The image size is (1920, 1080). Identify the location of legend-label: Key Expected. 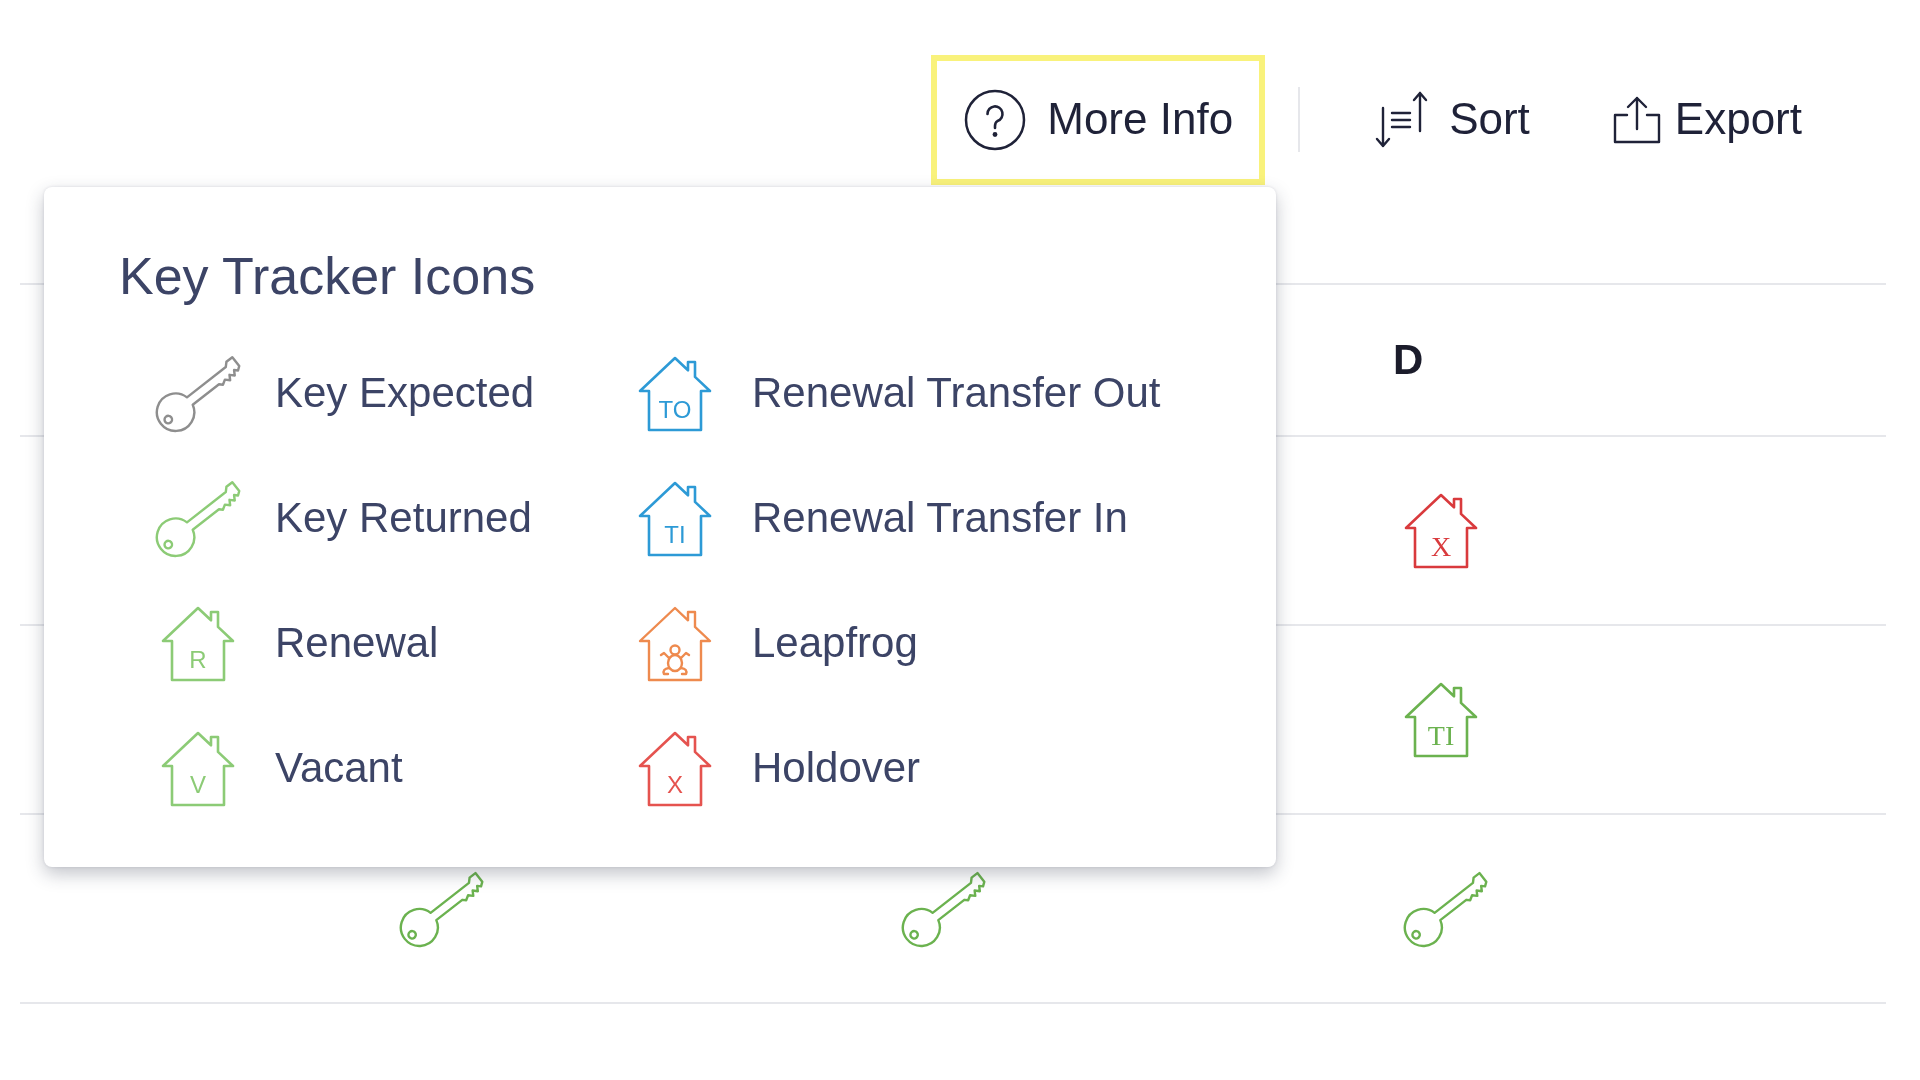
(405, 393).